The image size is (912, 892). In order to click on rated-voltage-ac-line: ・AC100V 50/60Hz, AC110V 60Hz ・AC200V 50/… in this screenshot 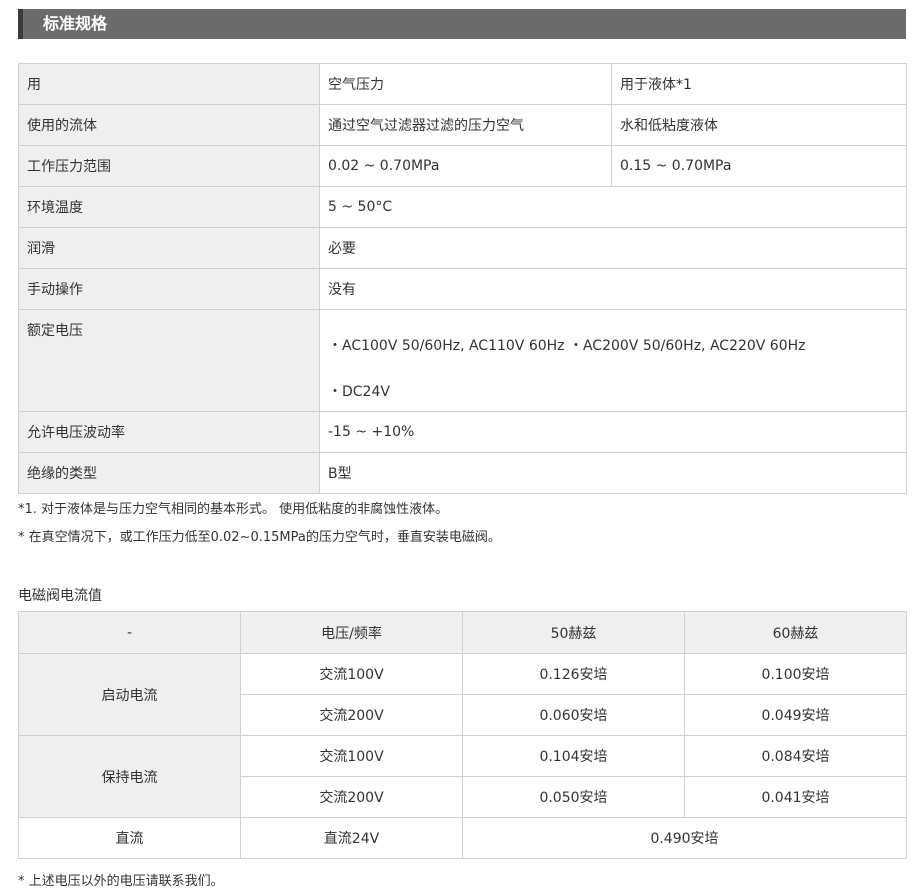, I will do `click(567, 345)`.